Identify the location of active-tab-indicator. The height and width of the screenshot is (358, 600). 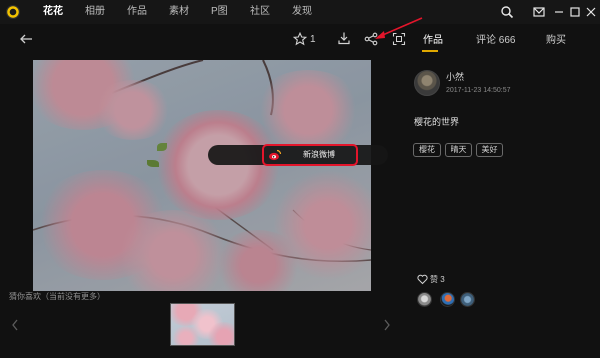
(430, 51).